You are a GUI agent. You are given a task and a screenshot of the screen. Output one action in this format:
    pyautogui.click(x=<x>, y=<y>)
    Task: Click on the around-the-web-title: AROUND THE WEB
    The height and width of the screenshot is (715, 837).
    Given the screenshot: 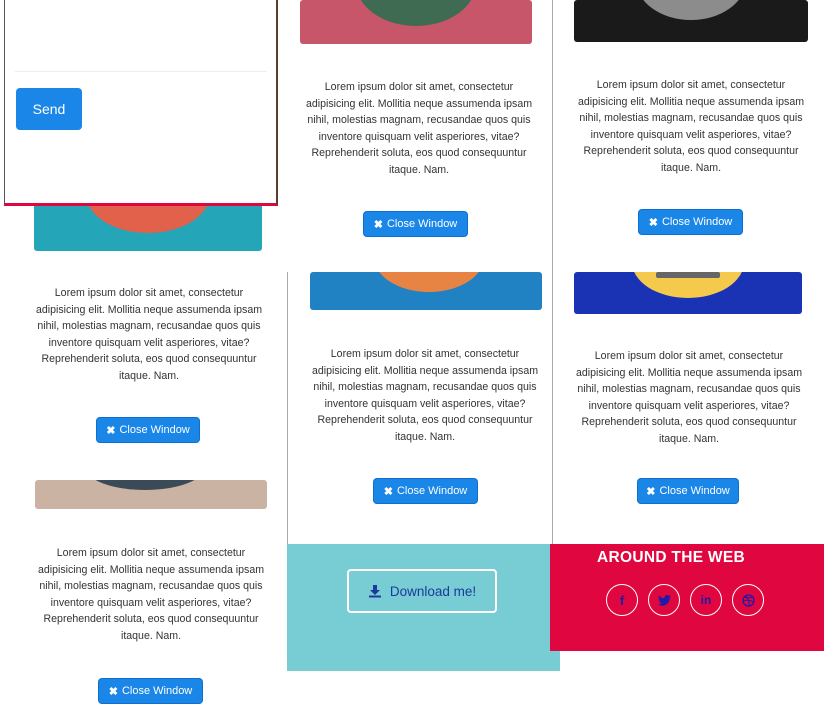 What is the action you would take?
    pyautogui.click(x=671, y=557)
    